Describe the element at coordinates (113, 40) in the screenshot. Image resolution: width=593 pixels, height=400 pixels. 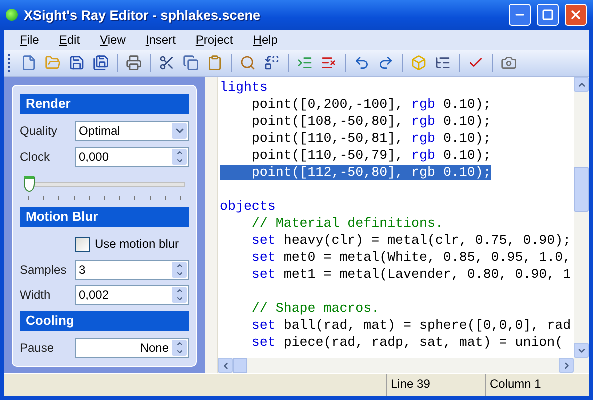
I see `menu-item: View` at that location.